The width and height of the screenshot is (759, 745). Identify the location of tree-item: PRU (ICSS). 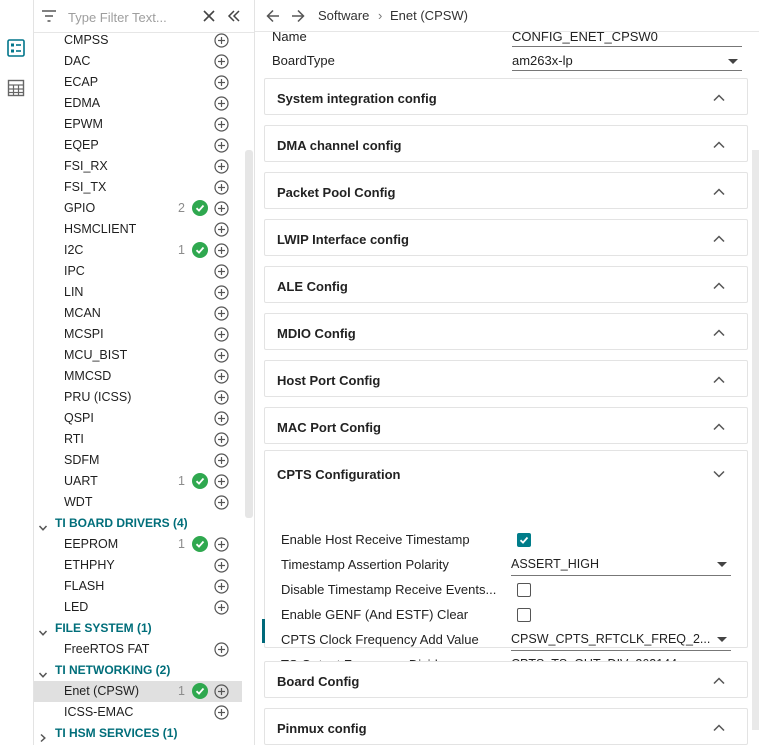
(138, 397).